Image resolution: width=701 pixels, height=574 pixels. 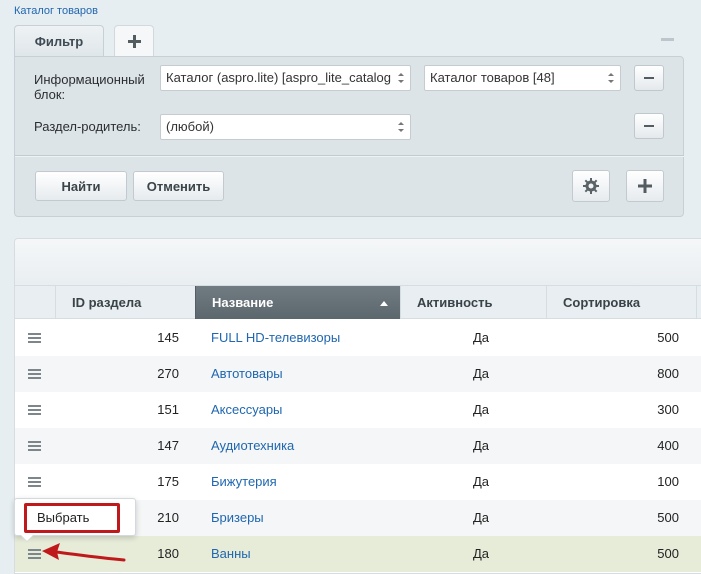 I want to click on collapse-filter-icon, so click(x=667, y=39).